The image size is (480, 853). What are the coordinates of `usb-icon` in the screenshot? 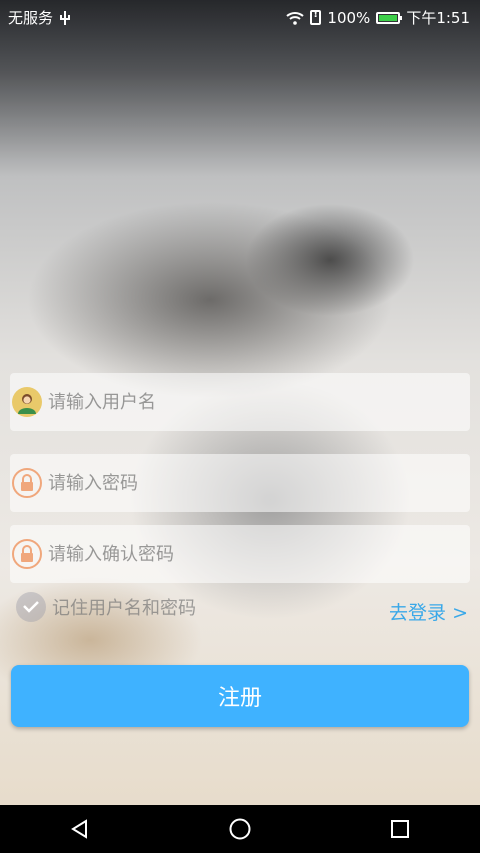 It's located at (65, 18).